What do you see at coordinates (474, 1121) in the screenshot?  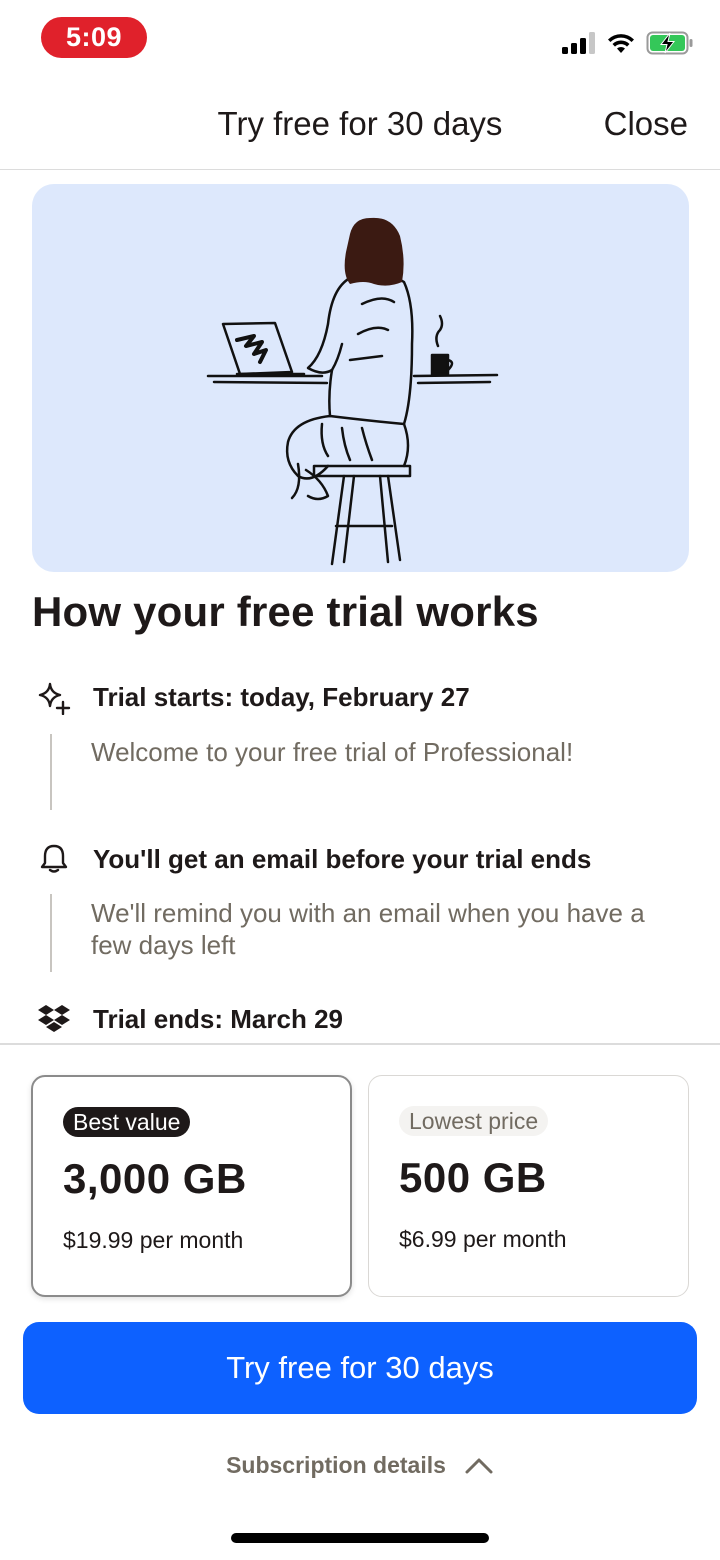 I see `badge-lowest-price: Lowest price` at bounding box center [474, 1121].